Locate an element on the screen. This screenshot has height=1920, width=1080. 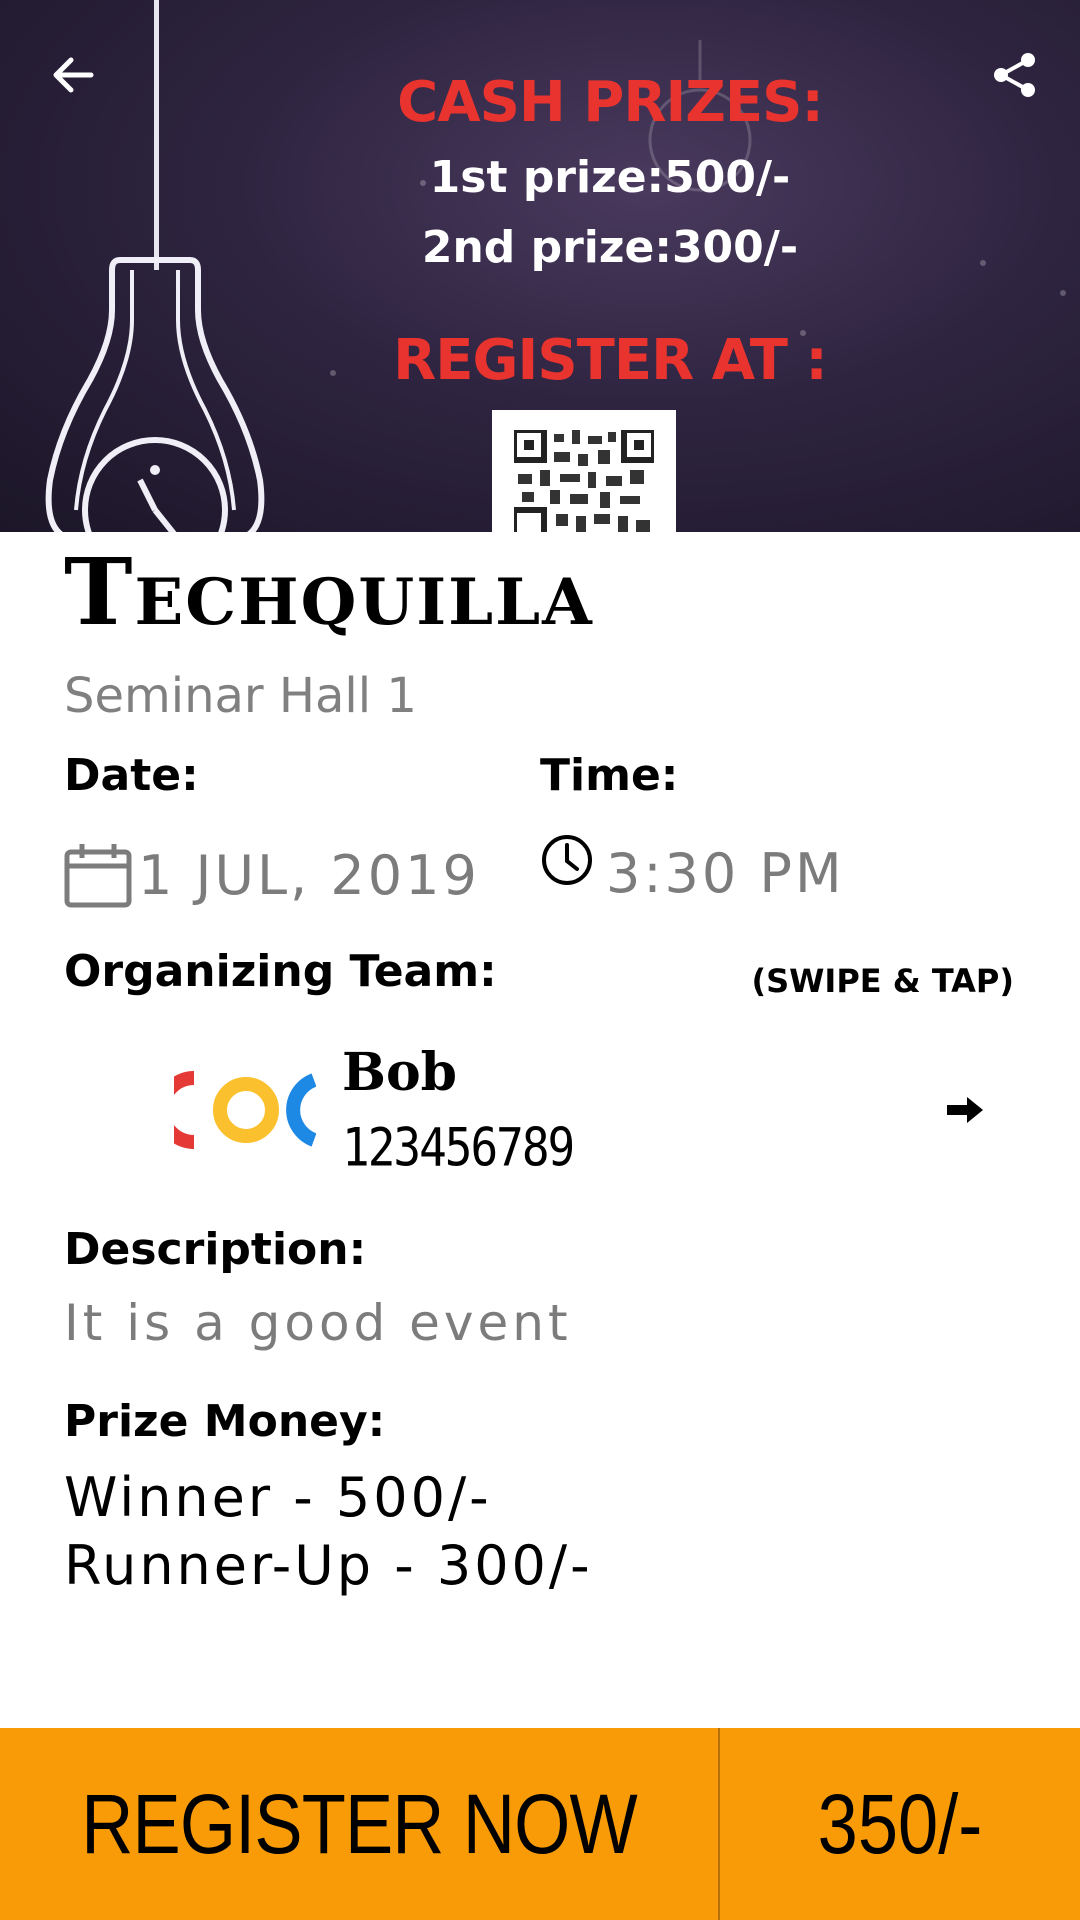
share-button is located at coordinates (1015, 75).